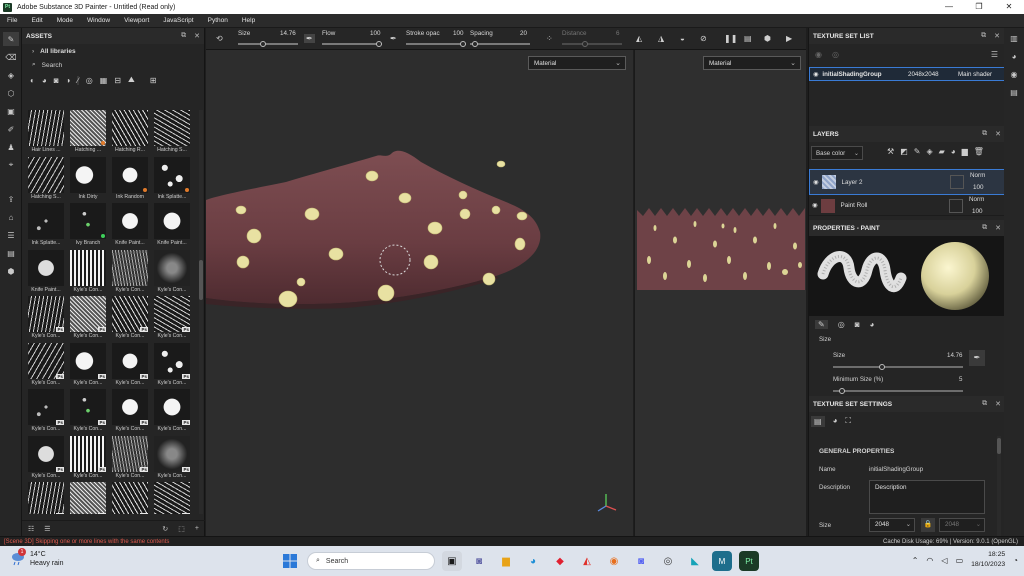 Image resolution: width=1024 pixels, height=576 pixels. What do you see at coordinates (892, 525) in the screenshot?
I see `ts-size-select: 2048 ⌄` at bounding box center [892, 525].